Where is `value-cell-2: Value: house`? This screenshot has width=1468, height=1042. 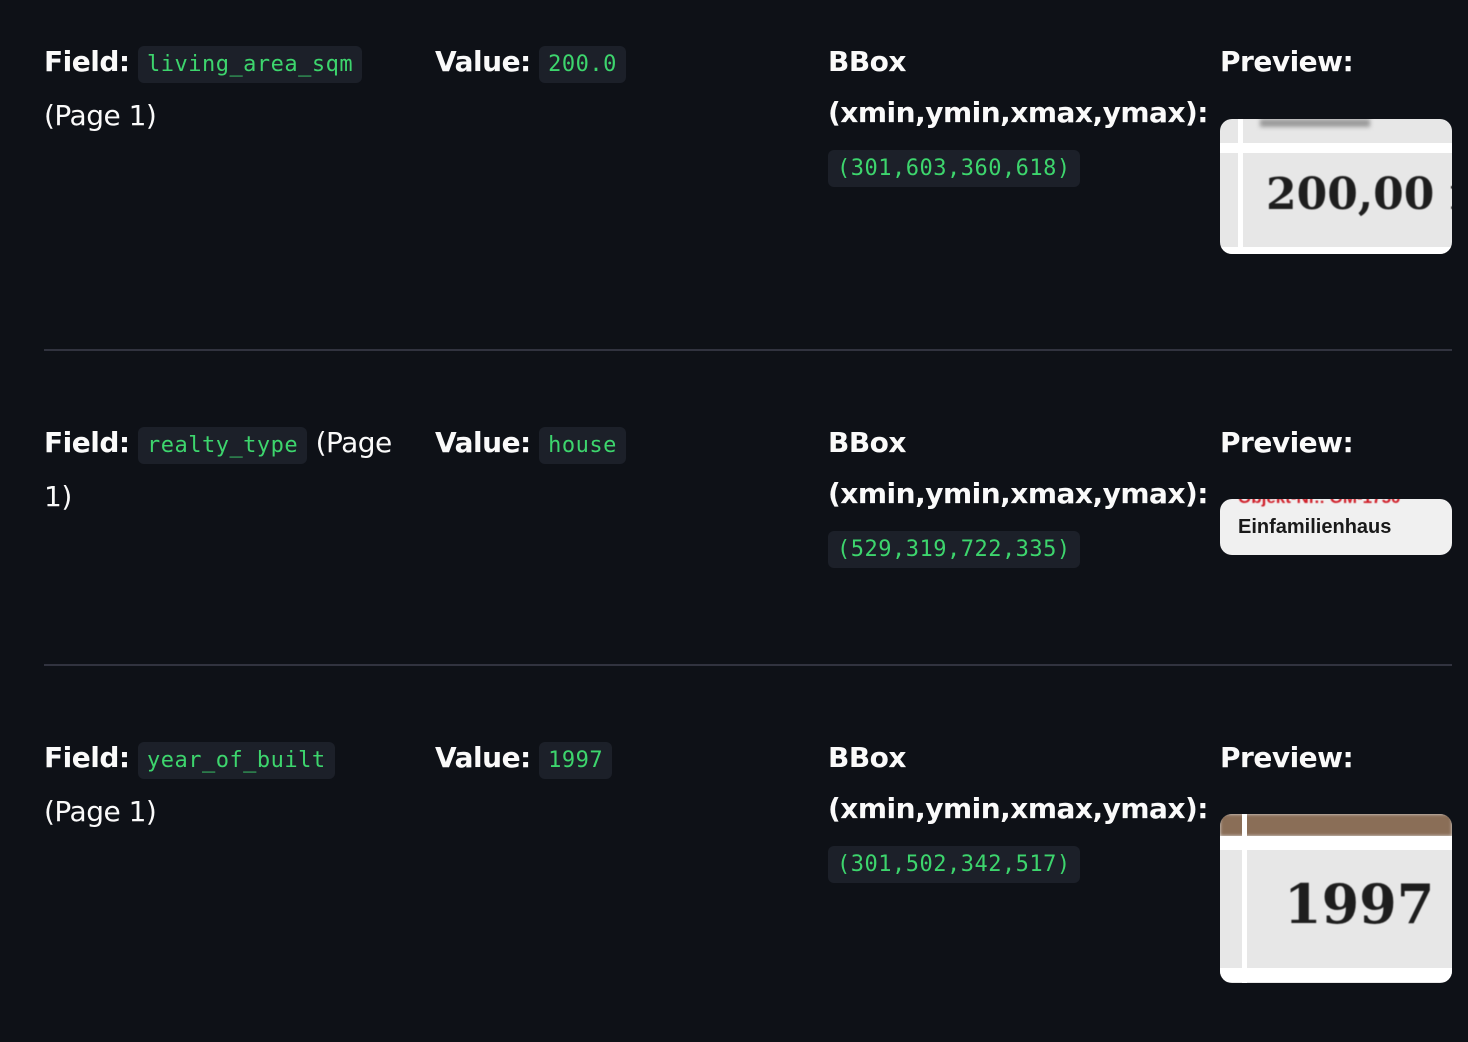
value-cell-2: Value: house is located at coordinates (530, 444).